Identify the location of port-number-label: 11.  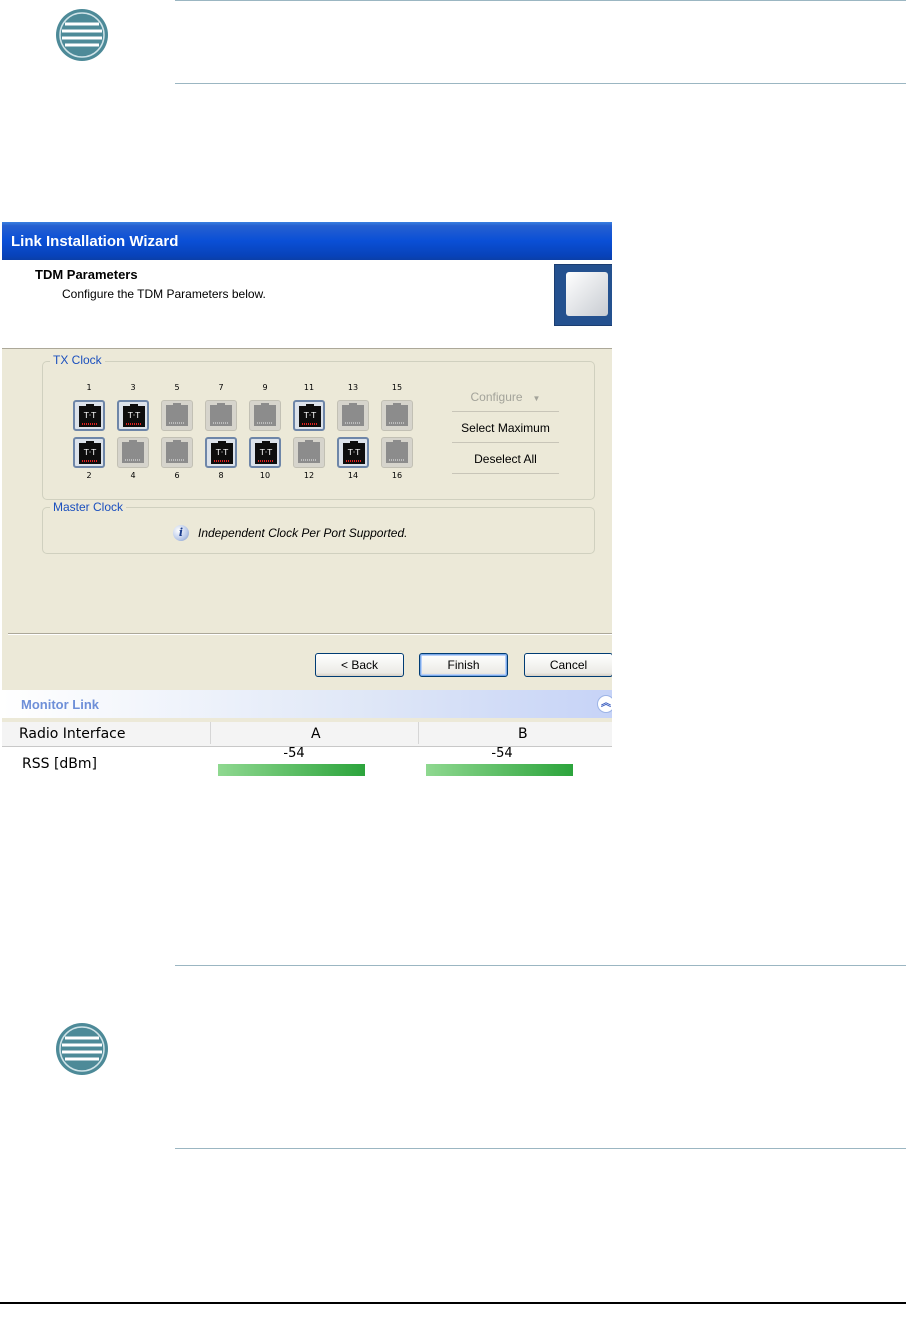
(309, 387).